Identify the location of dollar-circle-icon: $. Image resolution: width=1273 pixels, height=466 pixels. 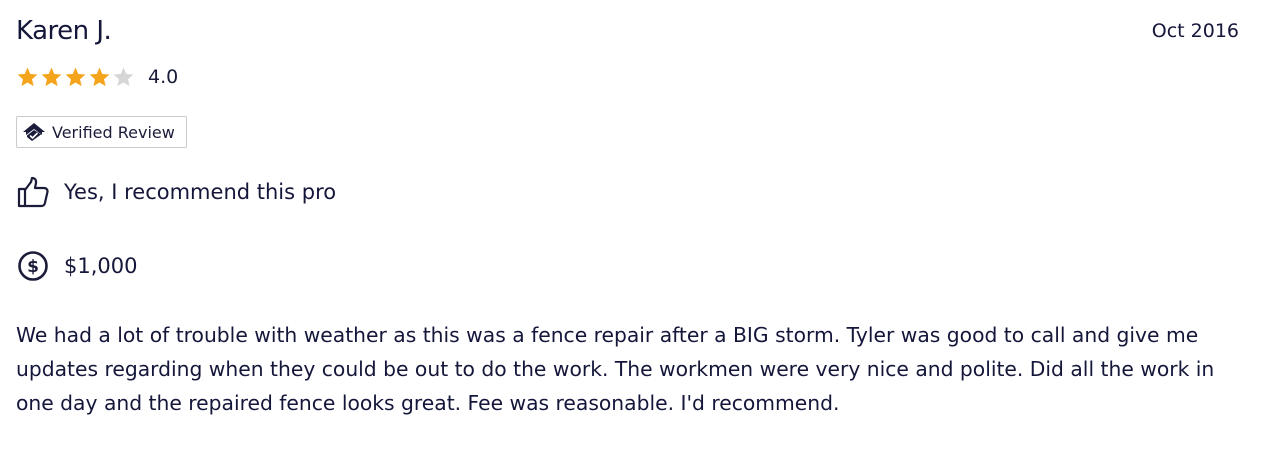
(33, 266).